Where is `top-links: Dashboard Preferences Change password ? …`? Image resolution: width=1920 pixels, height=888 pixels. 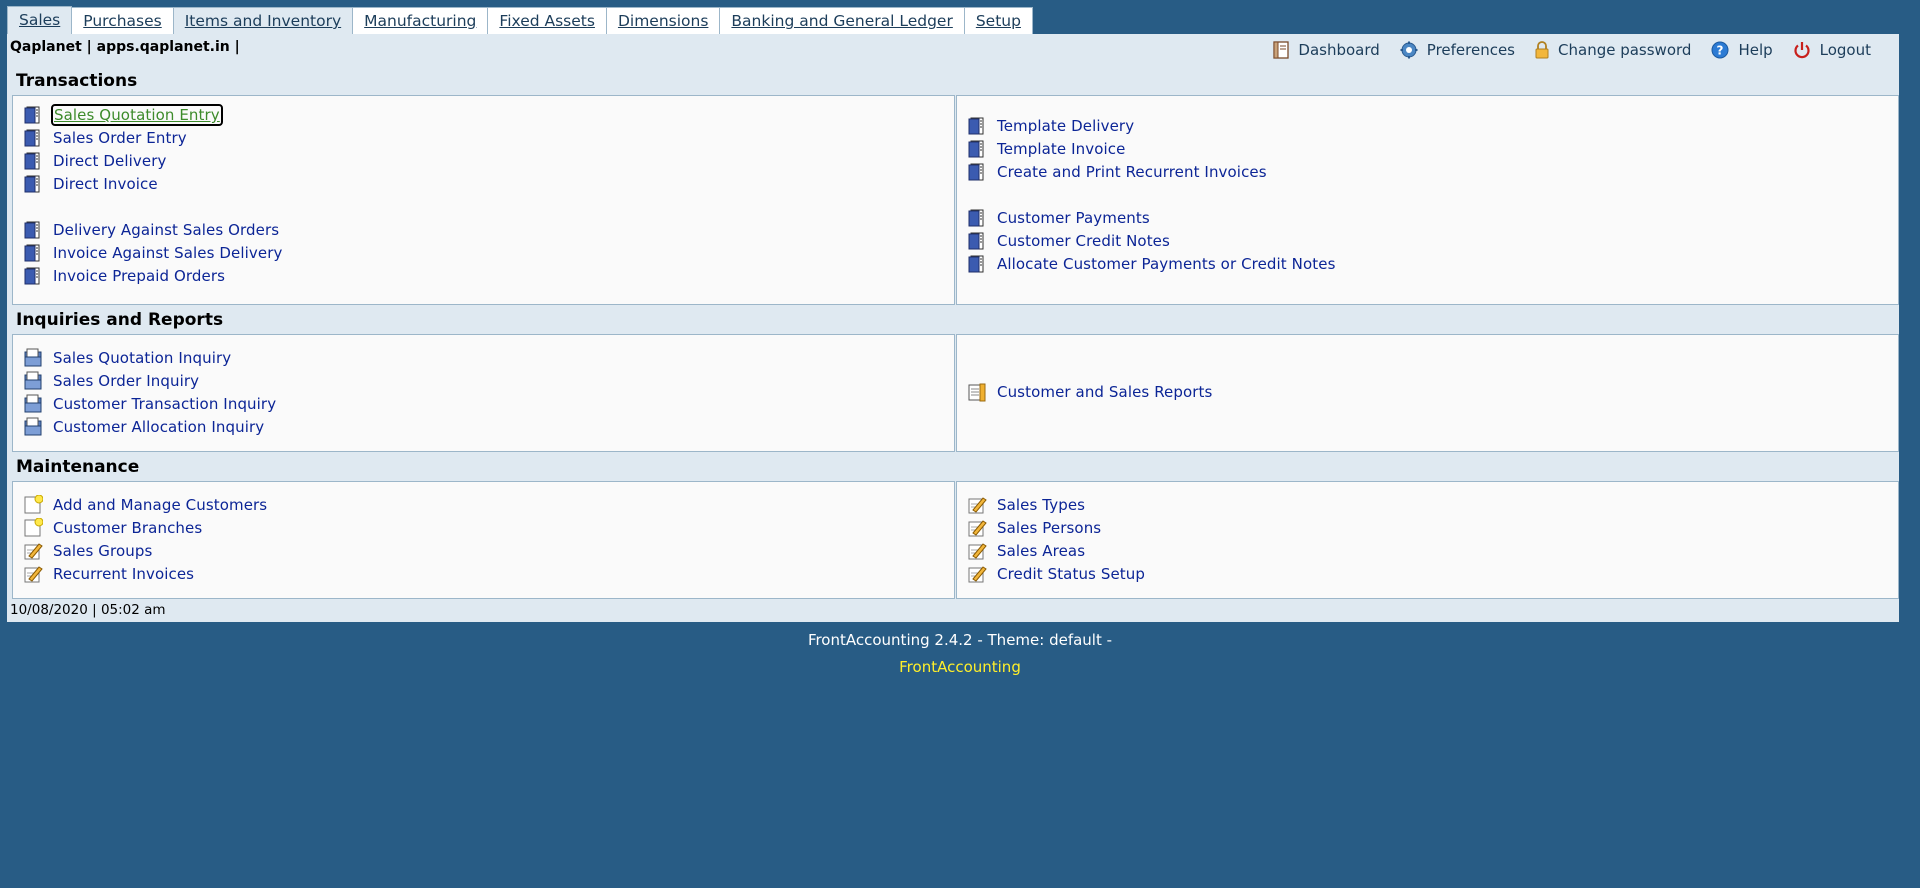
top-links: Dashboard Preferences Change password ? … is located at coordinates (1572, 50).